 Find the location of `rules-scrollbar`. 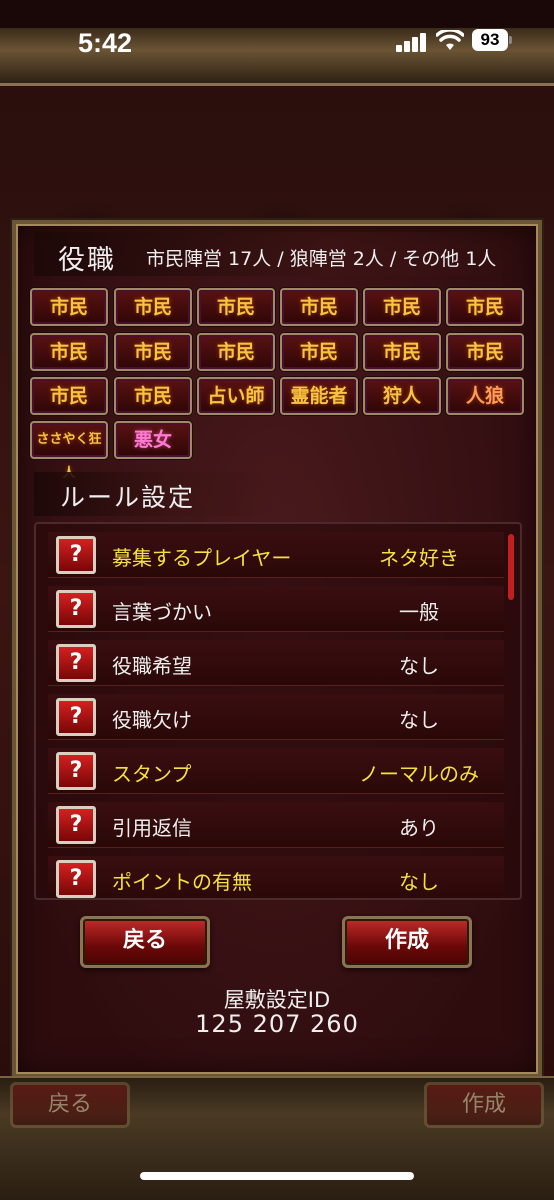

rules-scrollbar is located at coordinates (511, 567).